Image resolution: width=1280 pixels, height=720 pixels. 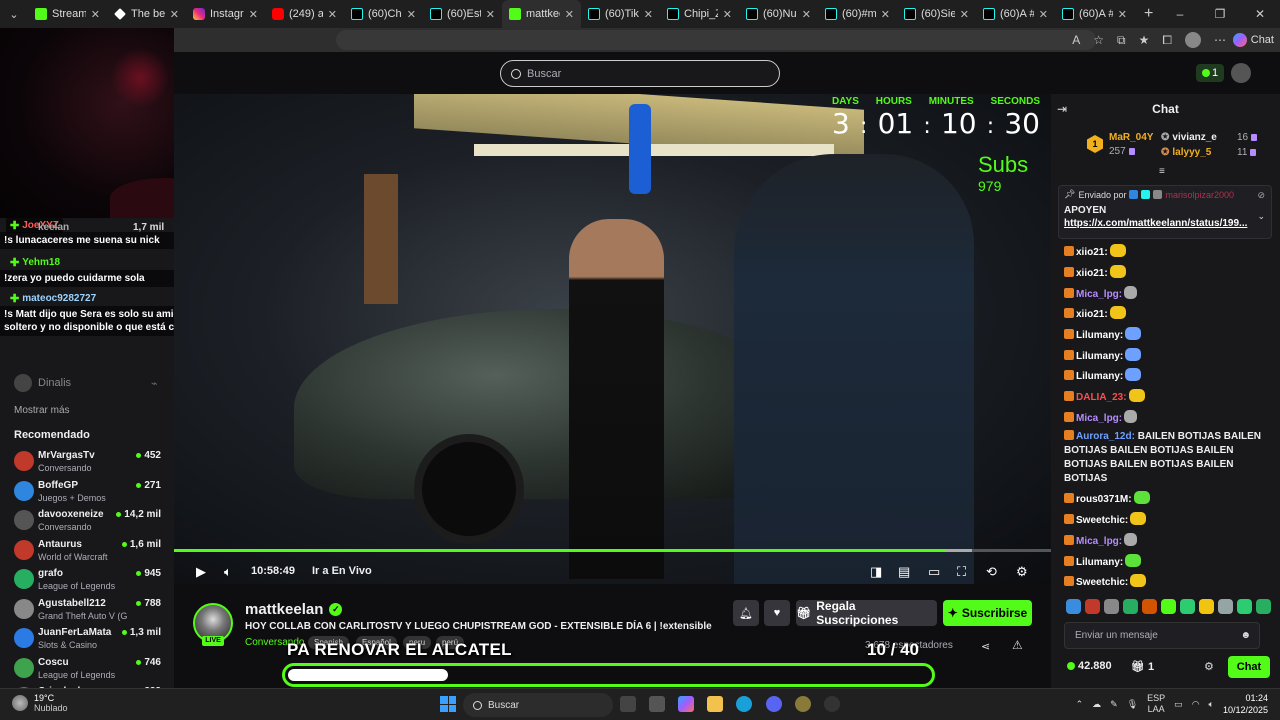 I want to click on wifi-icon: ◠, so click(x=1196, y=704).